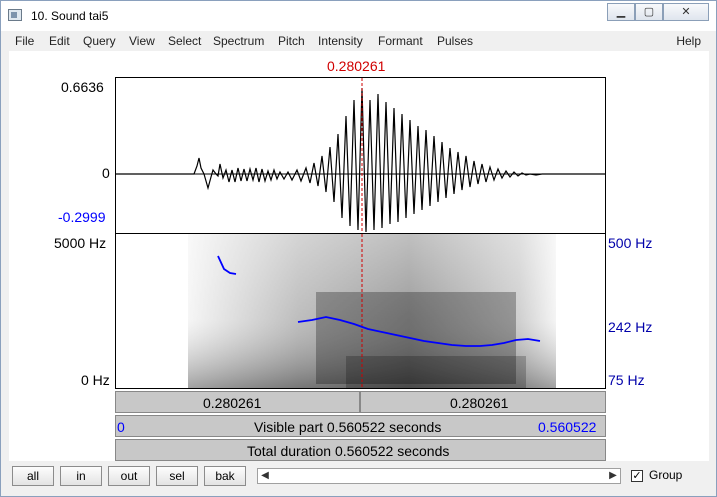  I want to click on spectrogram-top-left-label: 5000 Hz, so click(80, 243).